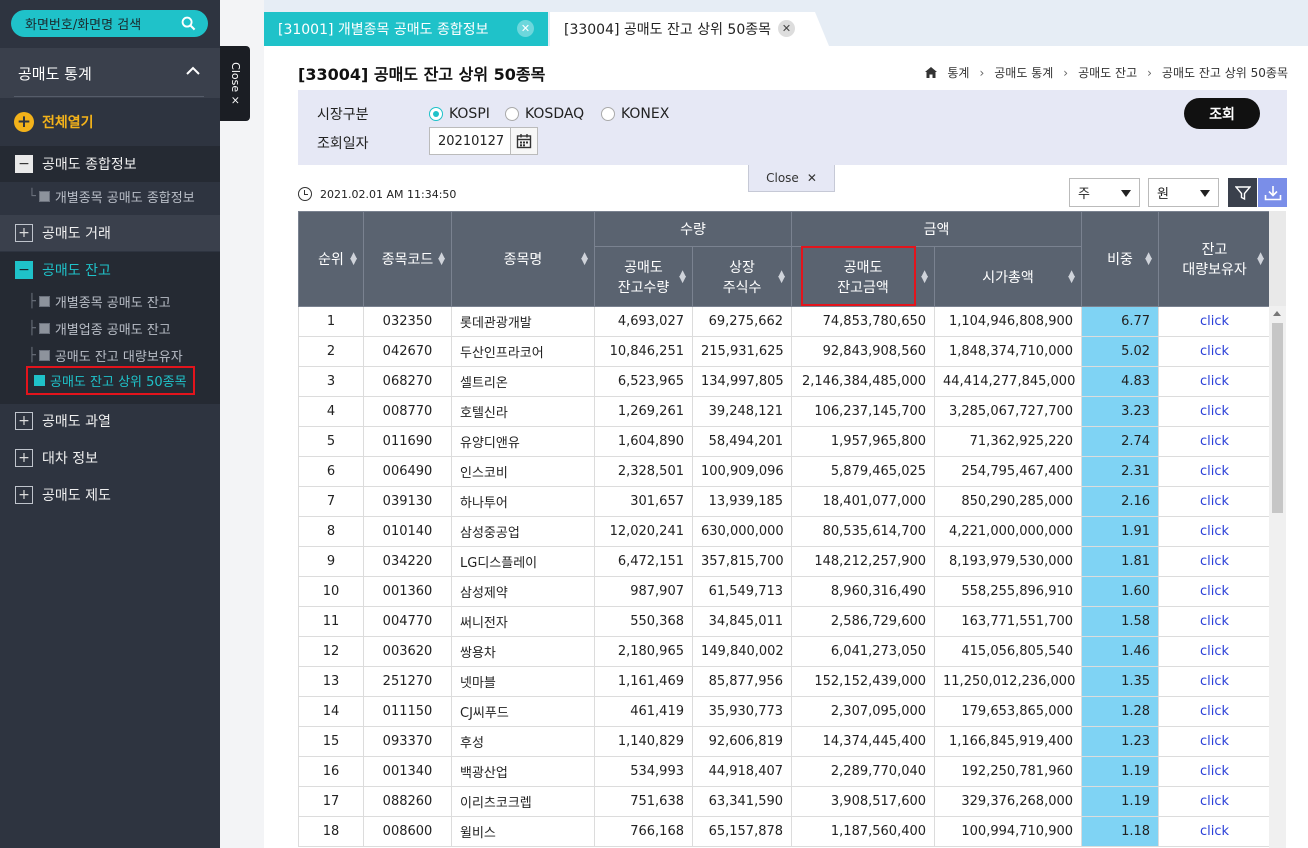 The height and width of the screenshot is (848, 1308). What do you see at coordinates (791, 178) in the screenshot?
I see `filter-close-button: Close ✕` at bounding box center [791, 178].